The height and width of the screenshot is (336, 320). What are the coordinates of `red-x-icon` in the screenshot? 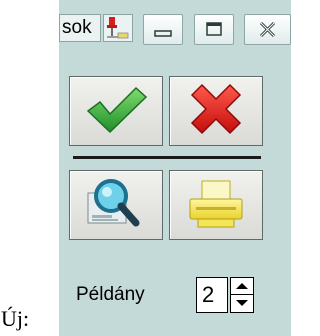 It's located at (216, 109).